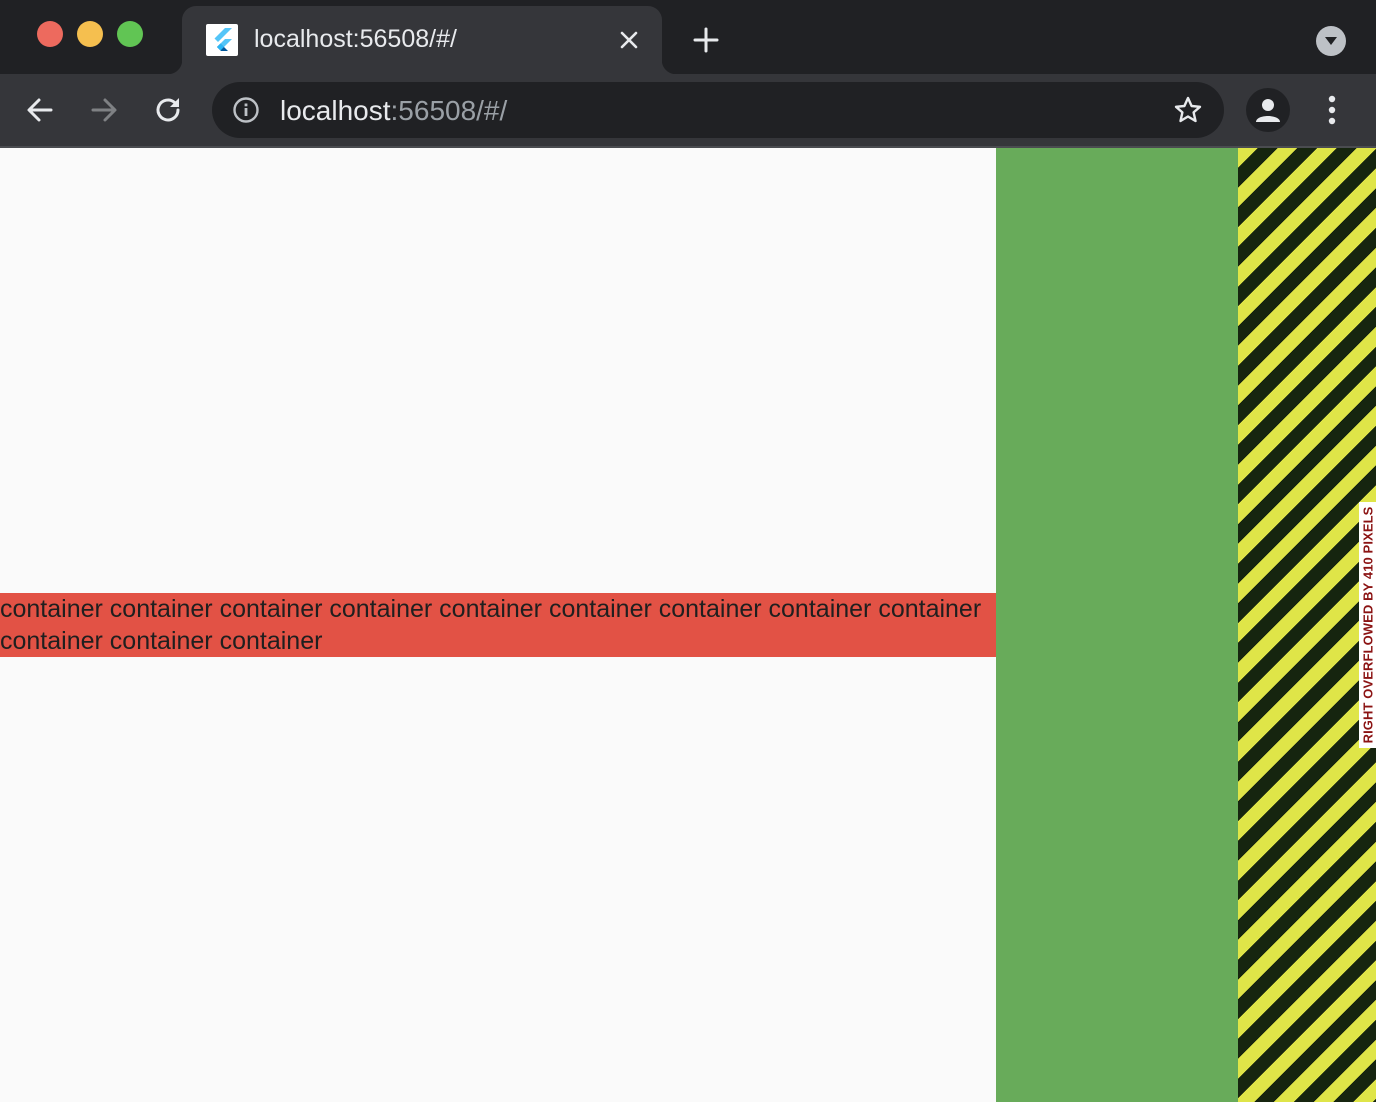  I want to click on chevron-down-circle-icon, so click(1331, 41).